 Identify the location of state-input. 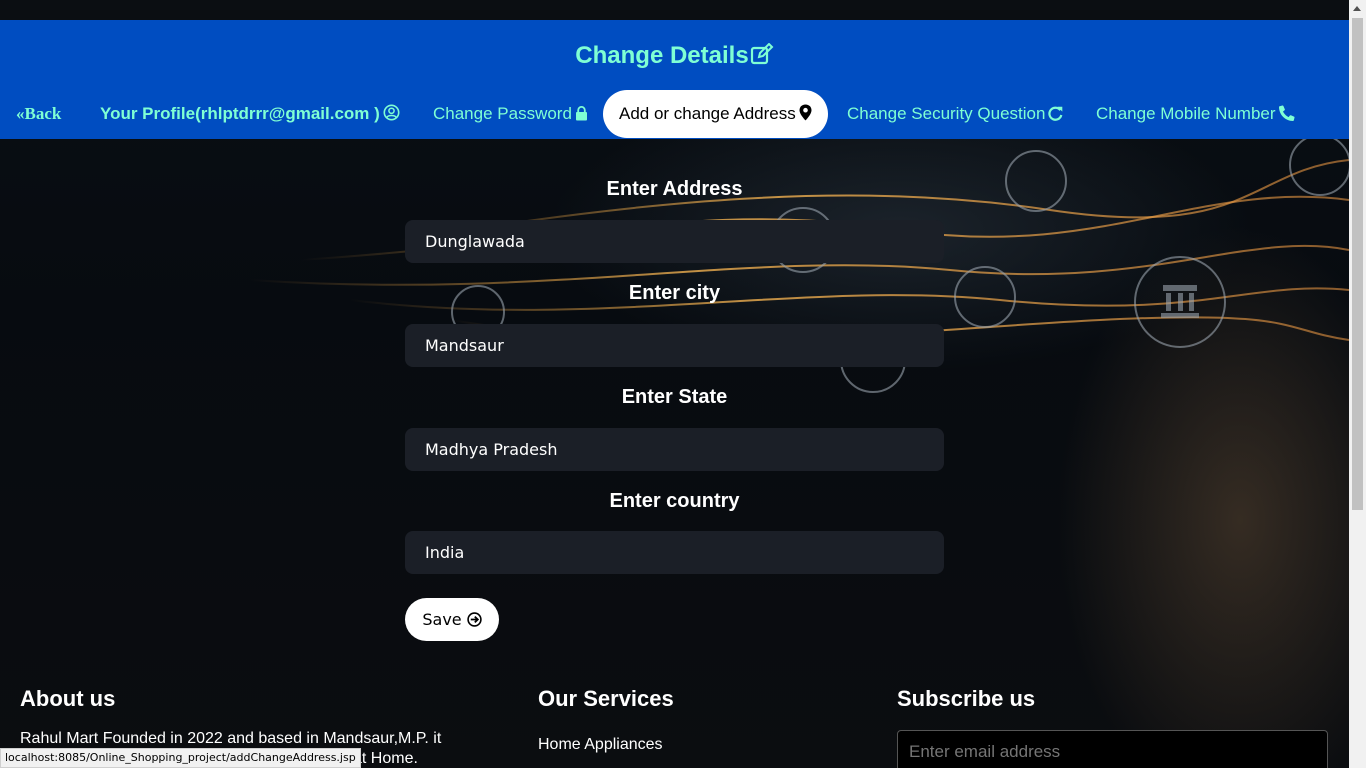
(674, 449).